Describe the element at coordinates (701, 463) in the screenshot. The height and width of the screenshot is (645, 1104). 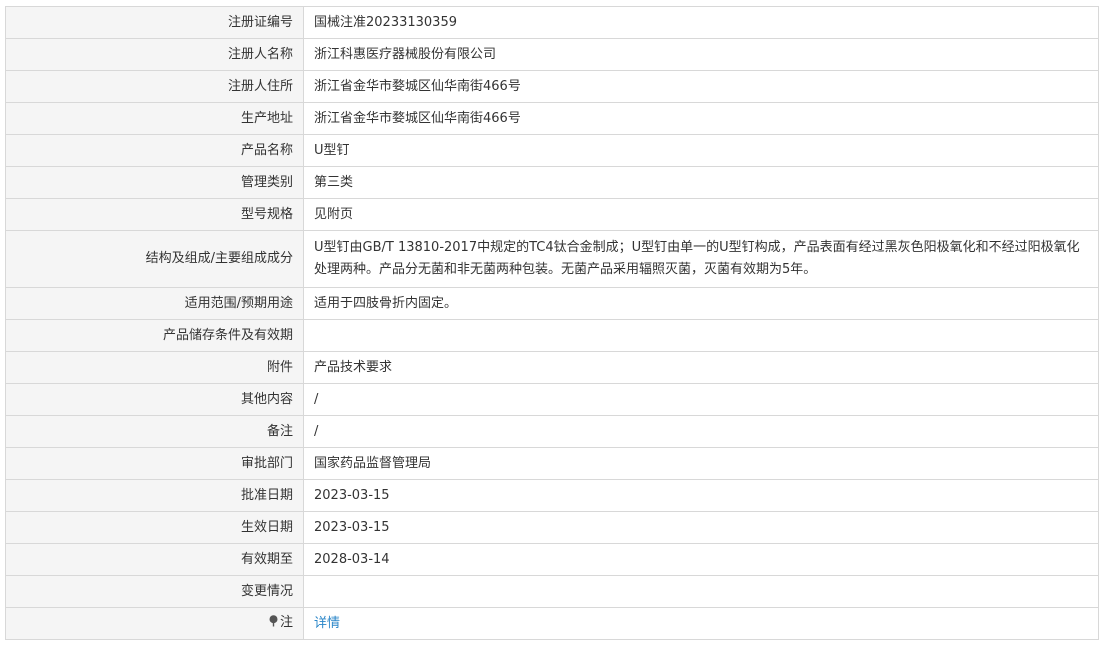
I see `row-value-approval-dept: 国家药品监督管理局` at that location.